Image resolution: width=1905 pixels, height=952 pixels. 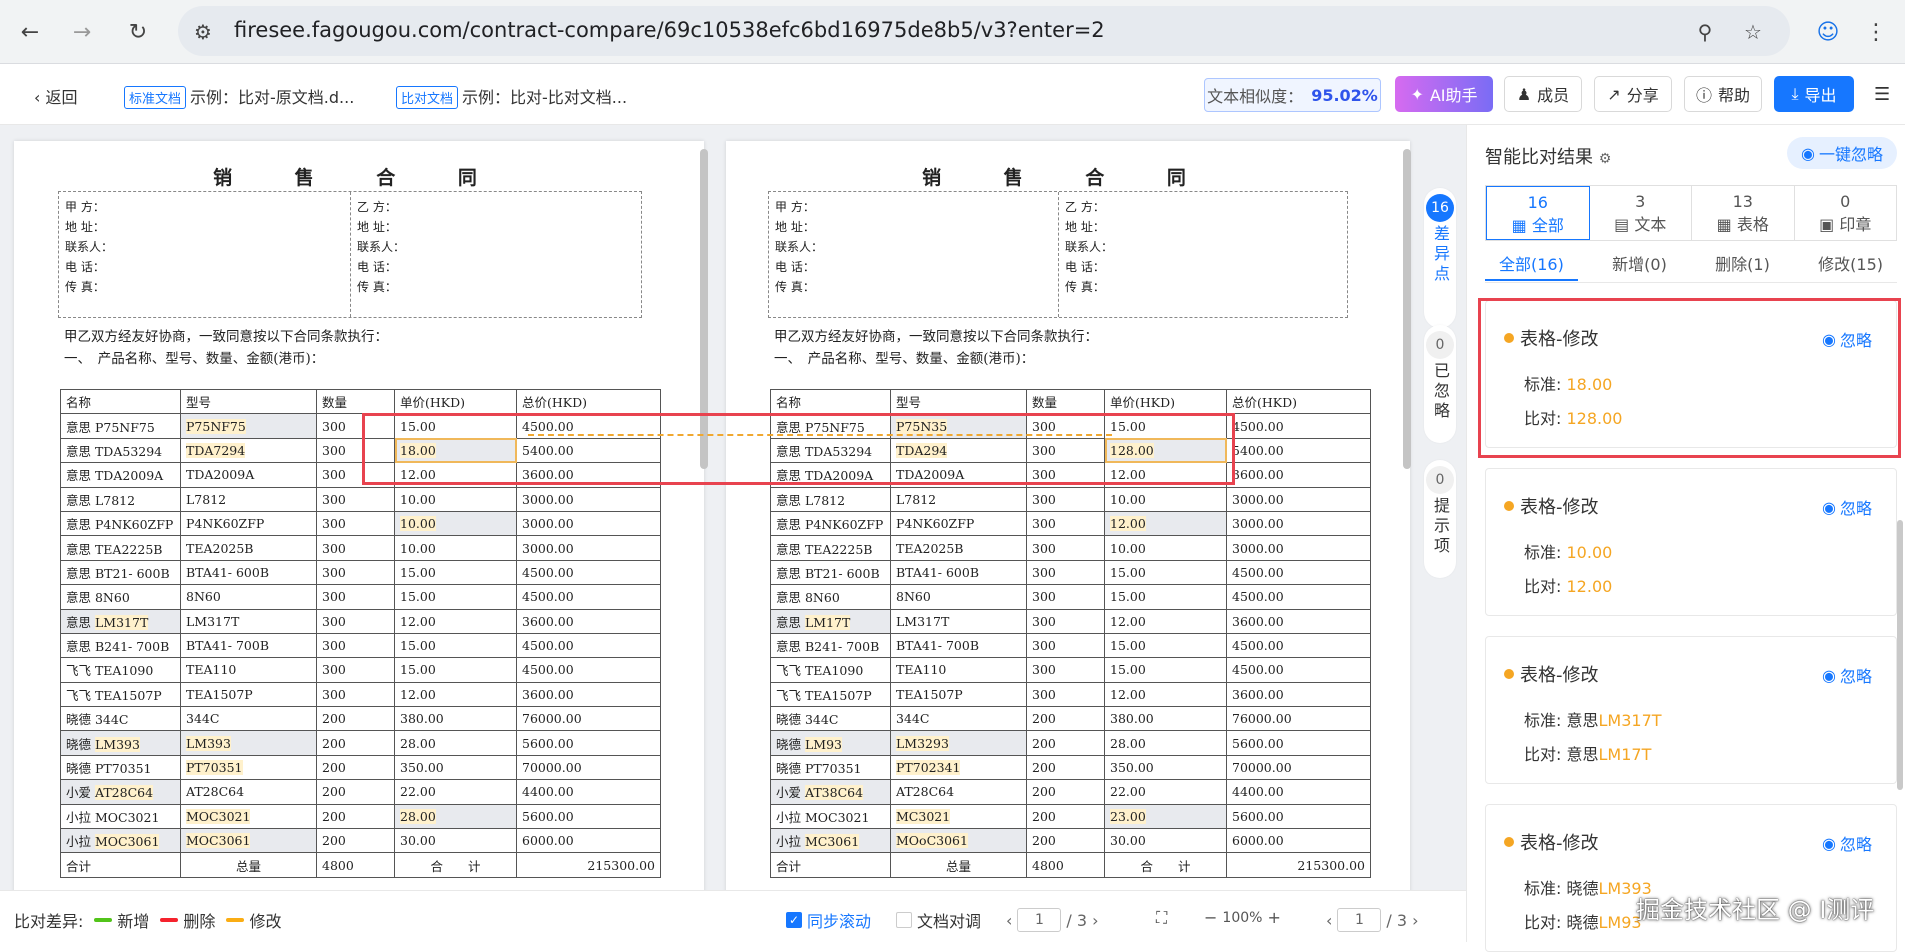 I want to click on table-cell: 5400.00, so click(x=1298, y=450).